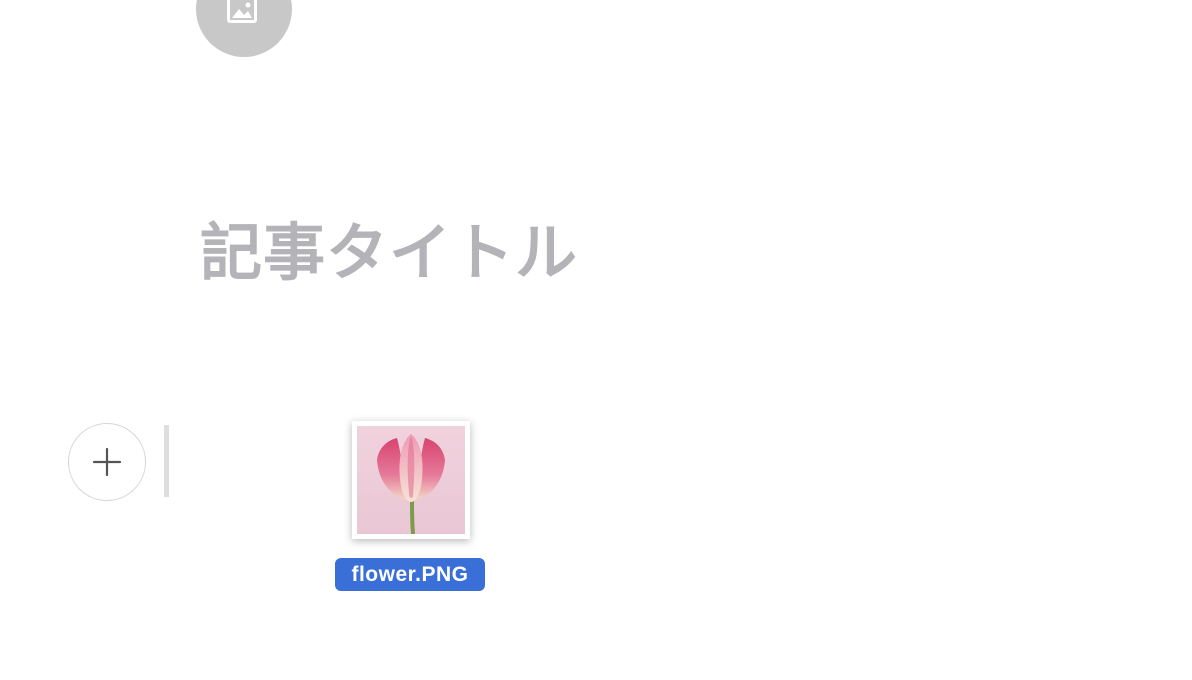 The image size is (1192, 680). Describe the element at coordinates (410, 574) in the screenshot. I see `dragged-file-name-label: flower.PNG` at that location.